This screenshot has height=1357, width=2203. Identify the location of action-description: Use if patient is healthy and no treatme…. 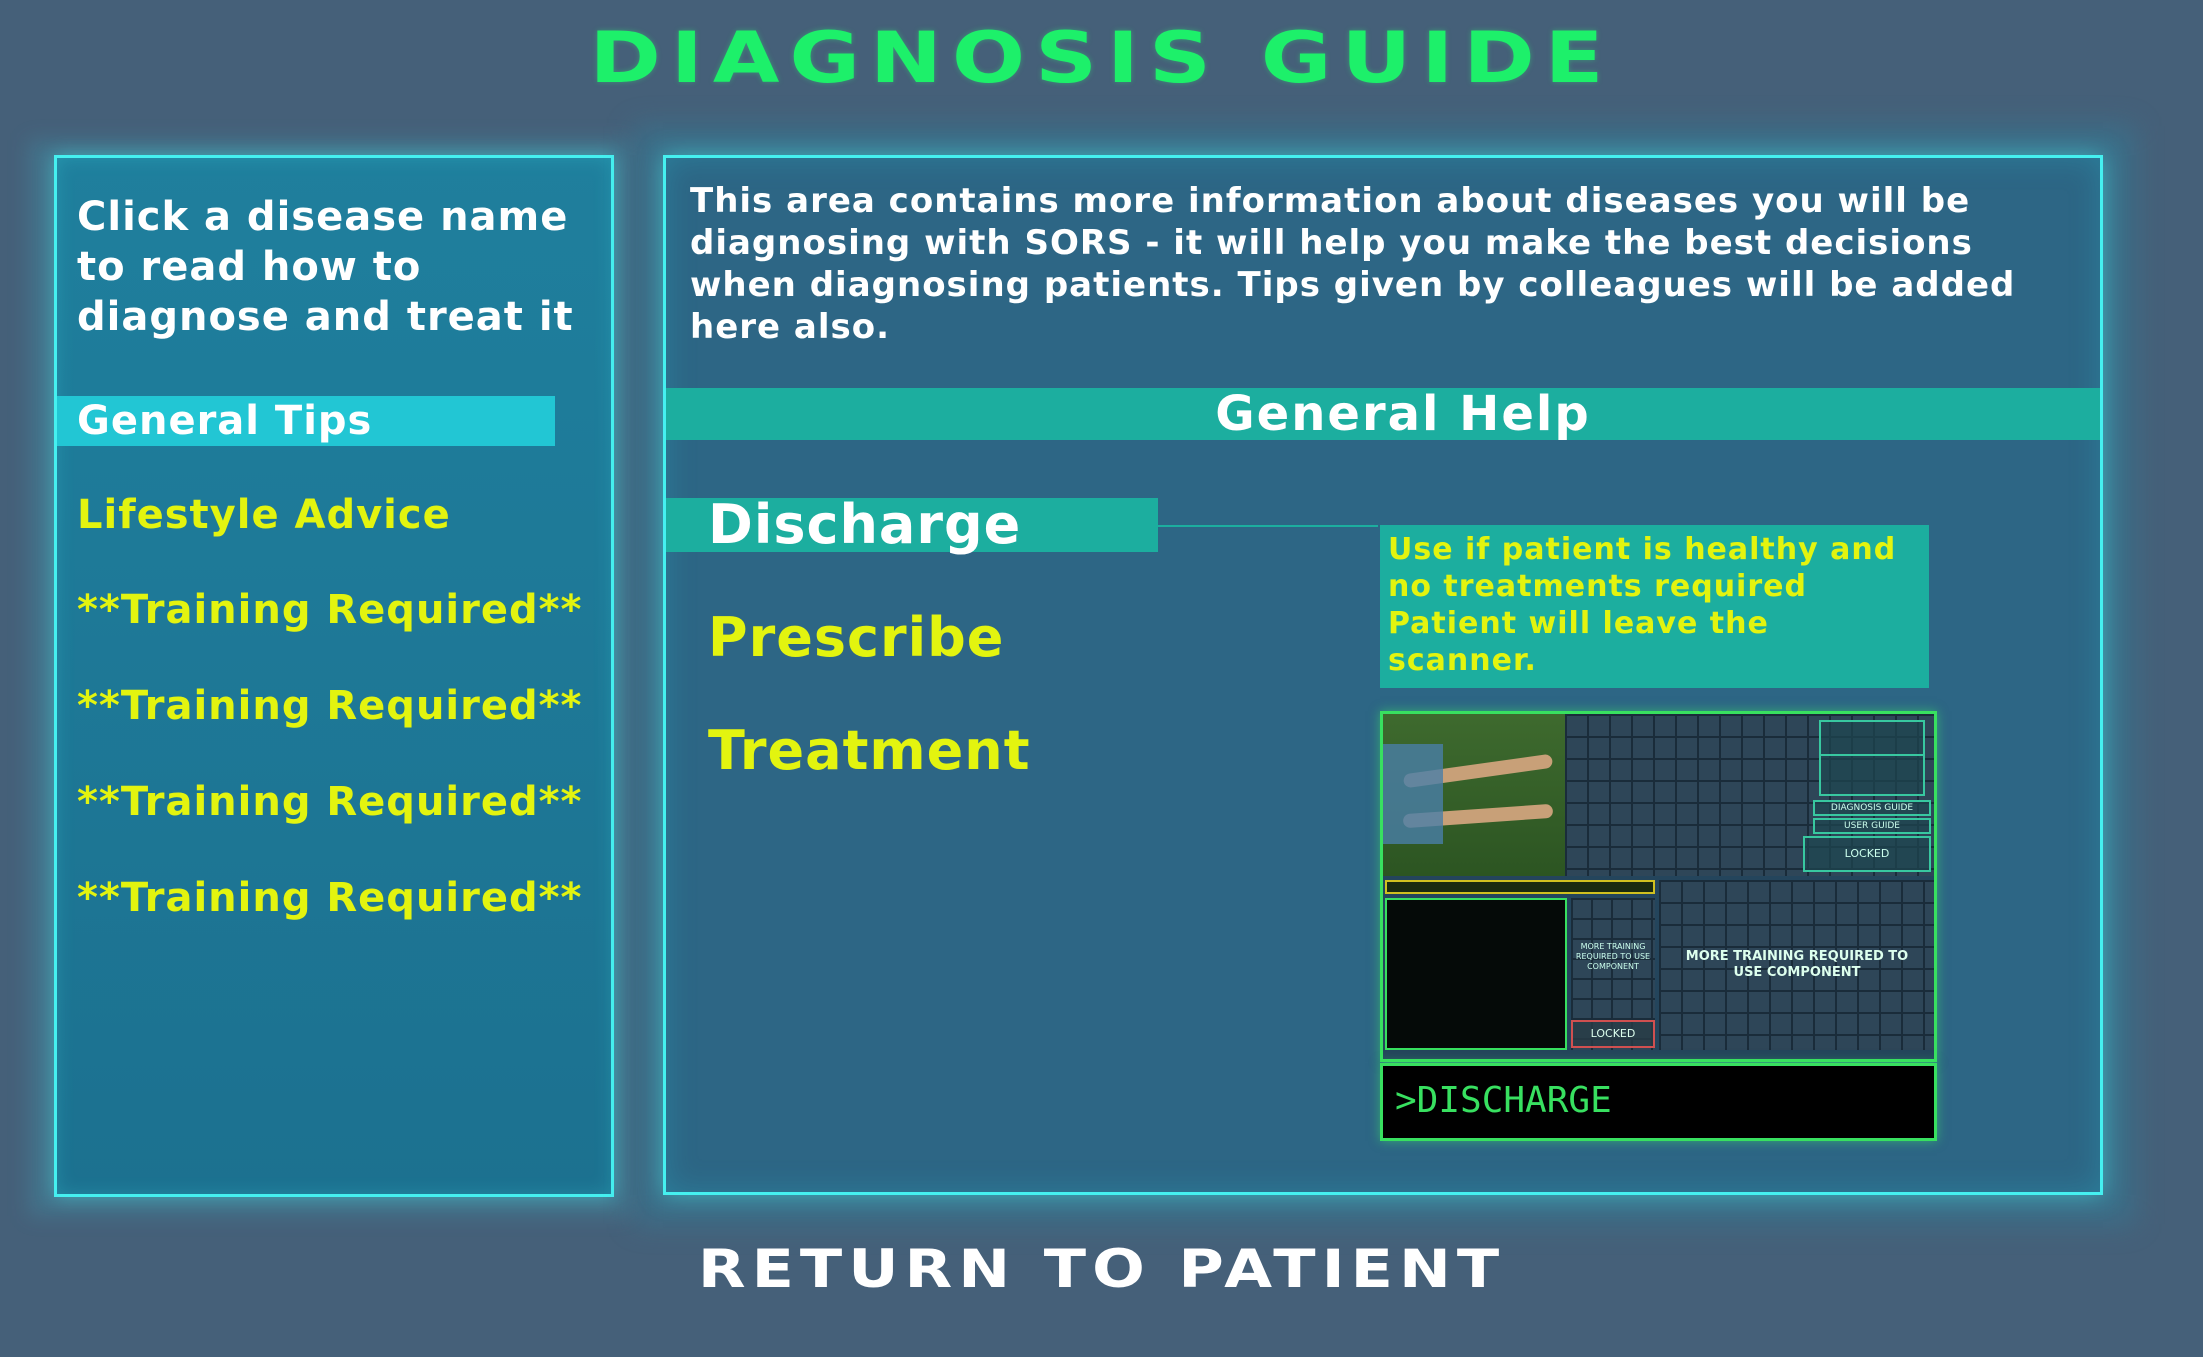
(1654, 606).